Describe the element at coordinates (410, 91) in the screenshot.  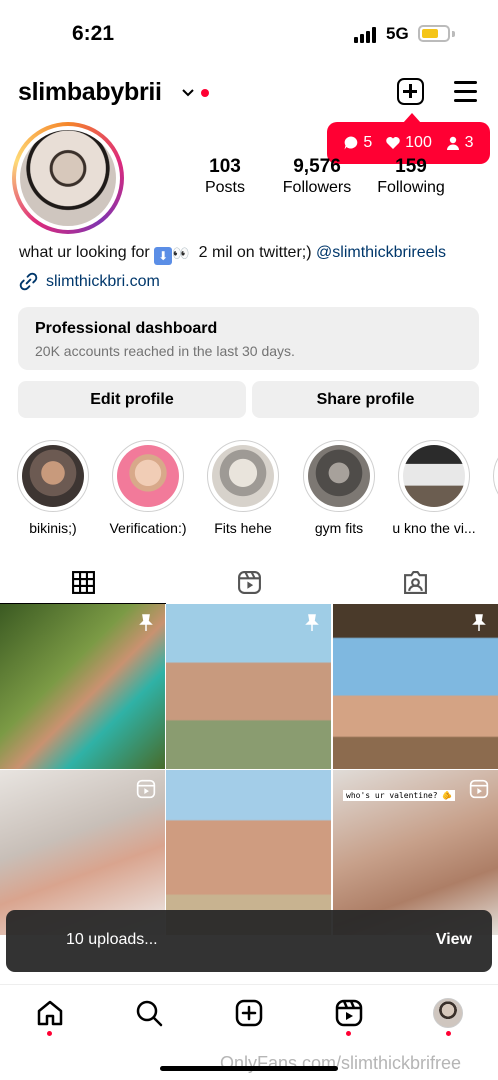
I see `create-post-icon` at that location.